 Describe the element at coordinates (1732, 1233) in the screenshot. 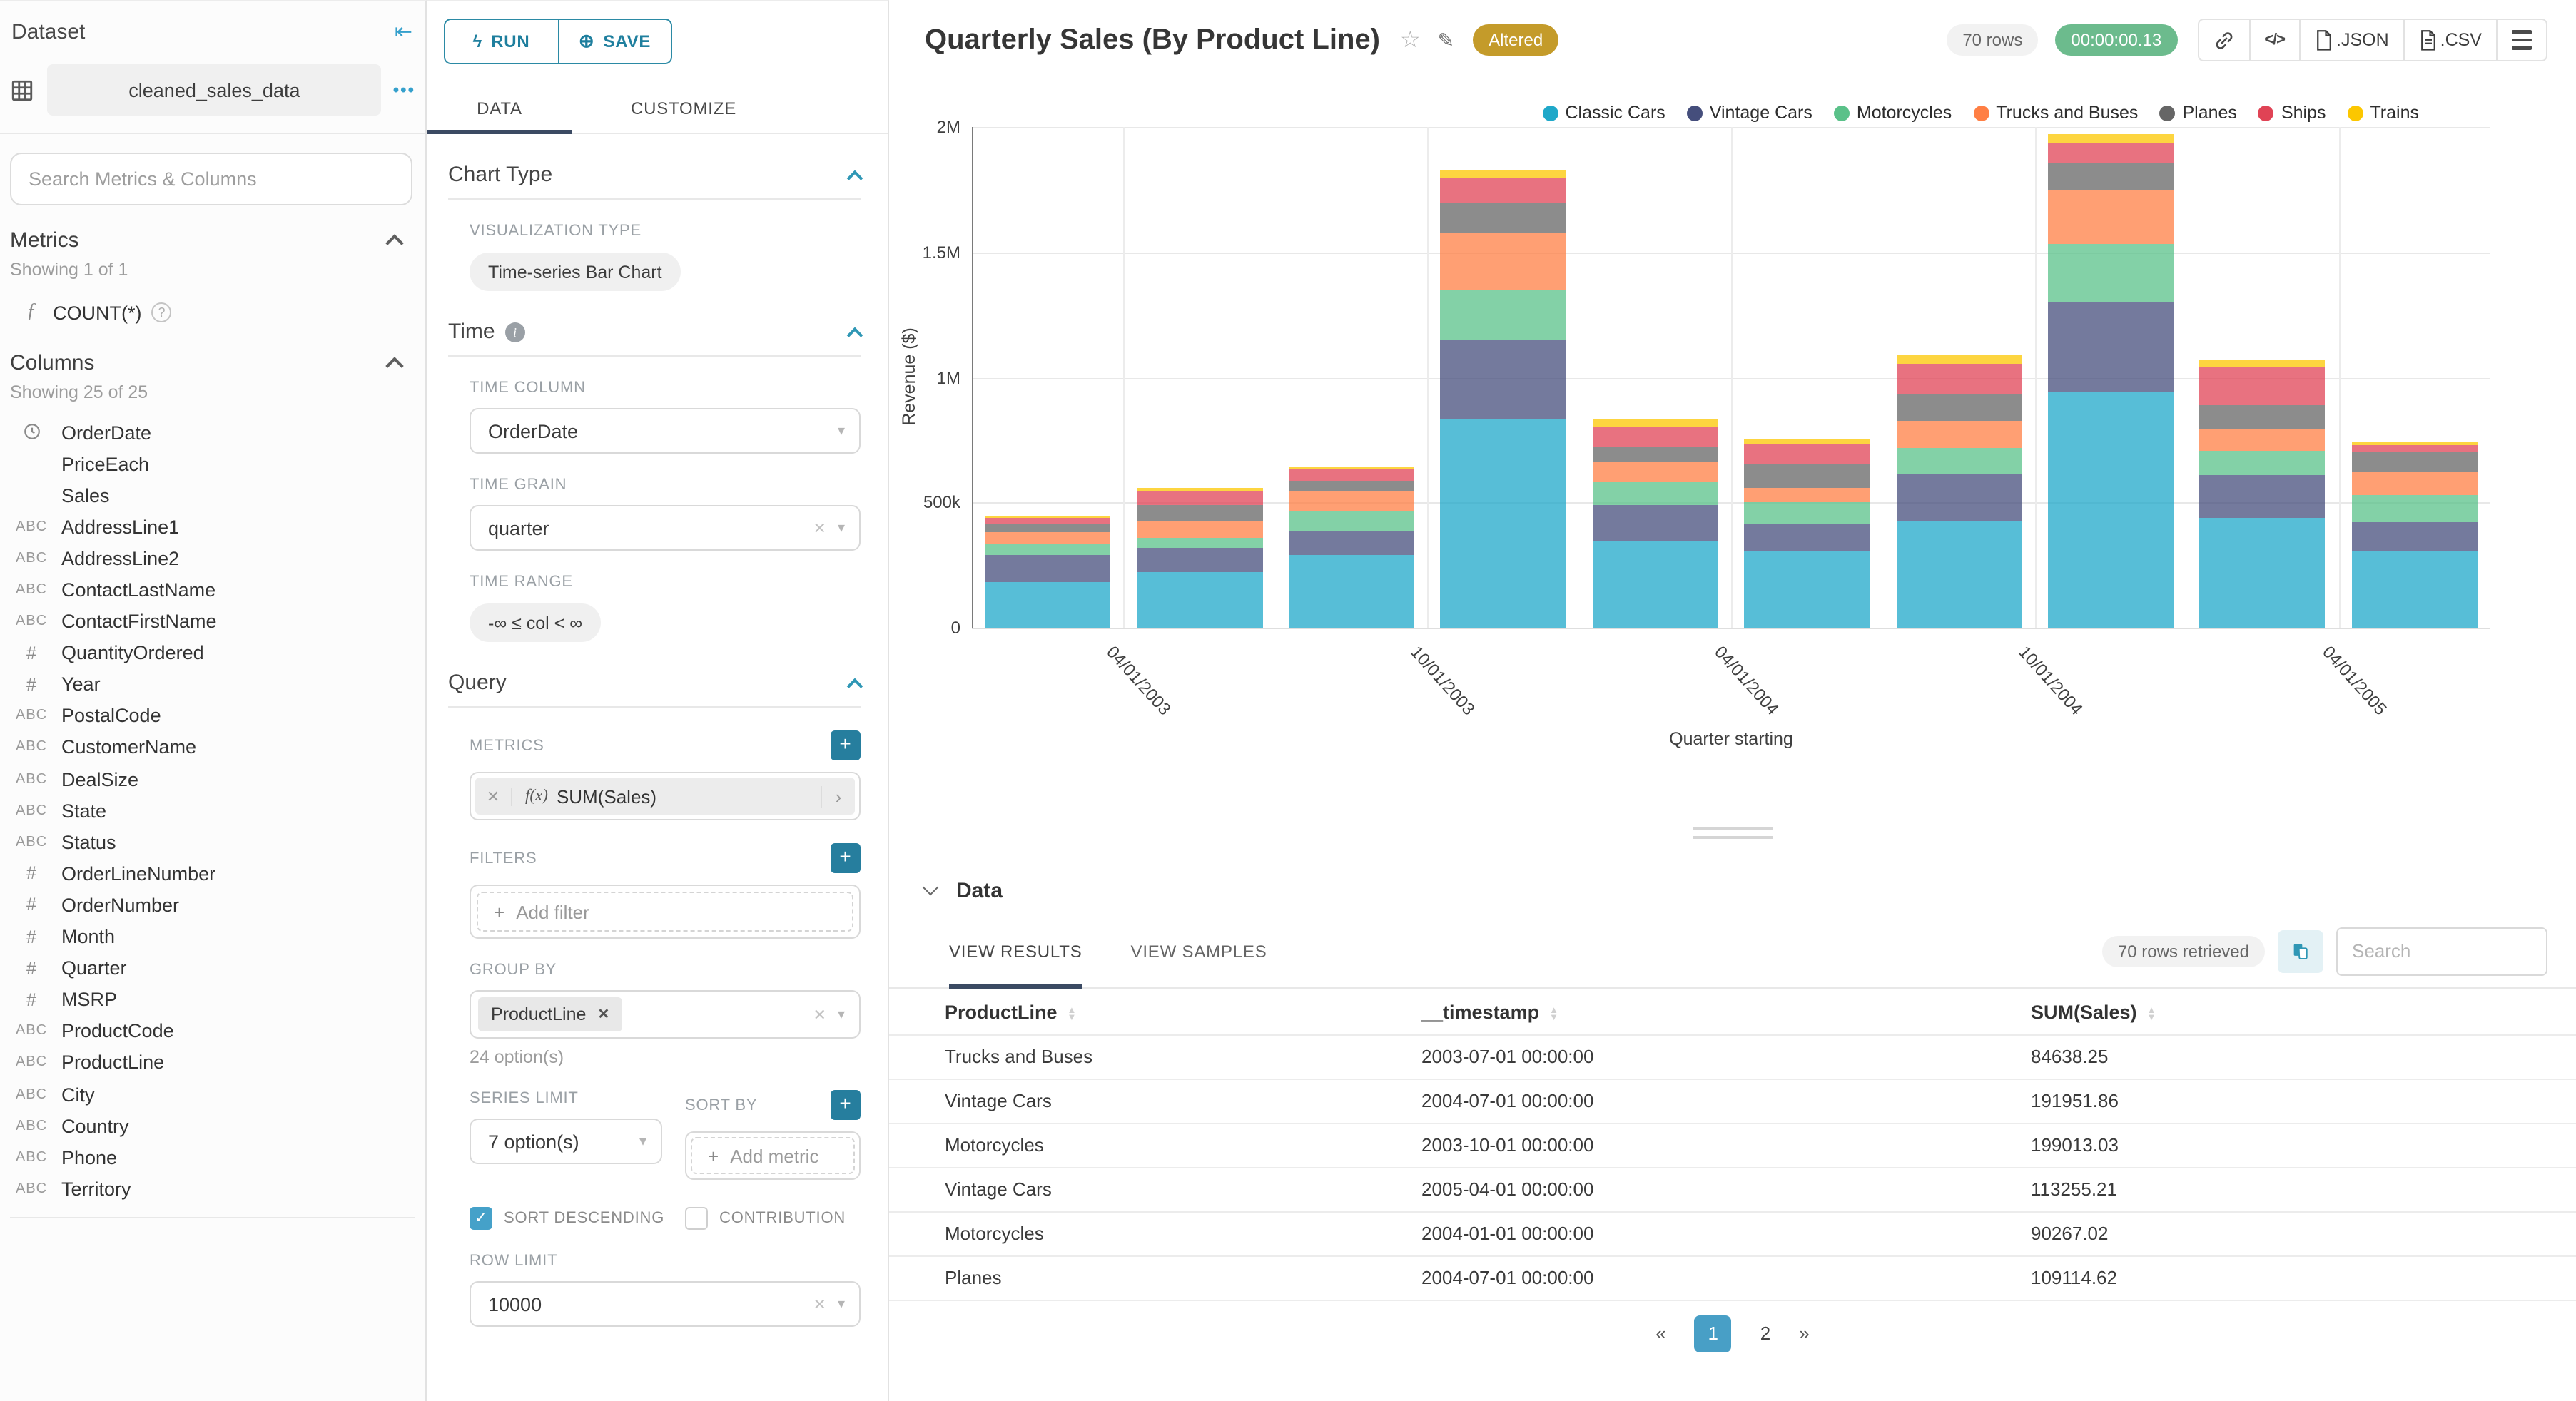

I see `table-row: Motorcycles 2004-01-01 00:00:00 90267.02` at that location.